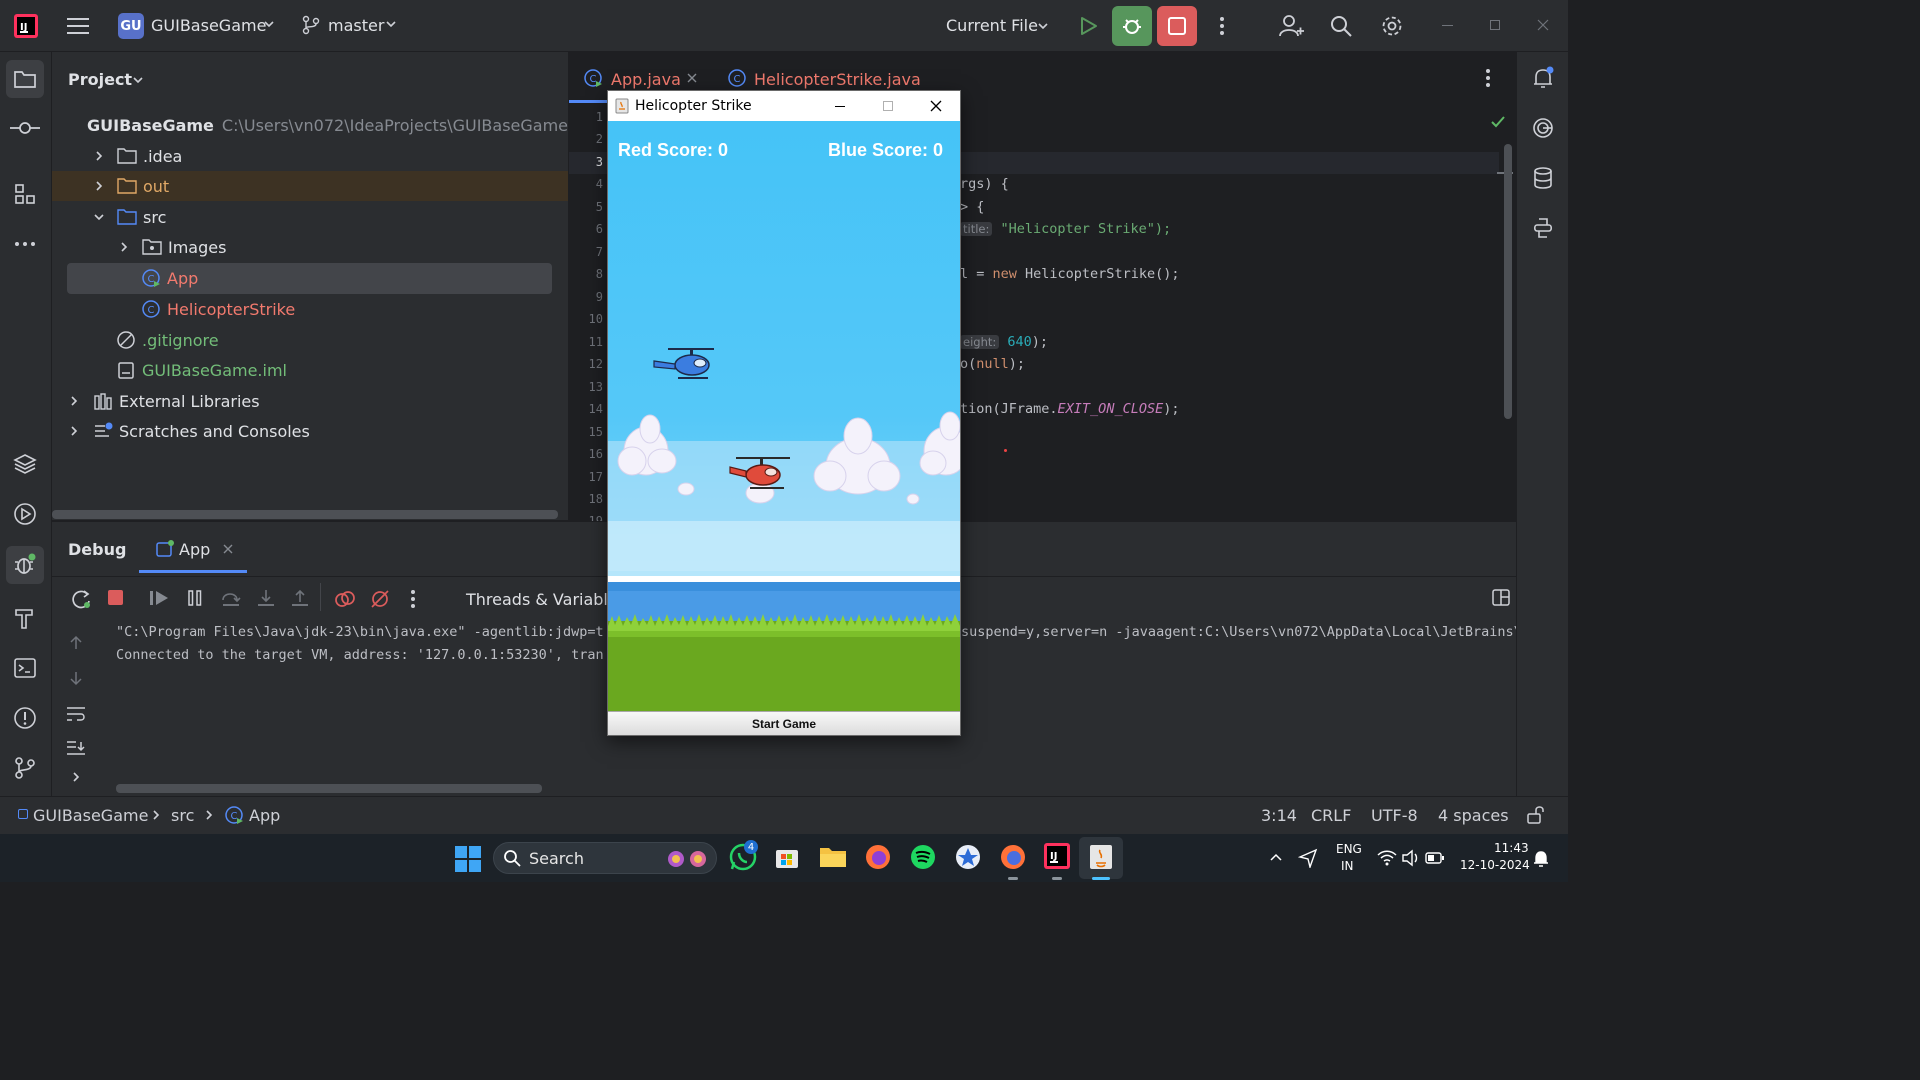  Describe the element at coordinates (310, 278) in the screenshot. I see `tree-item-app: C App` at that location.